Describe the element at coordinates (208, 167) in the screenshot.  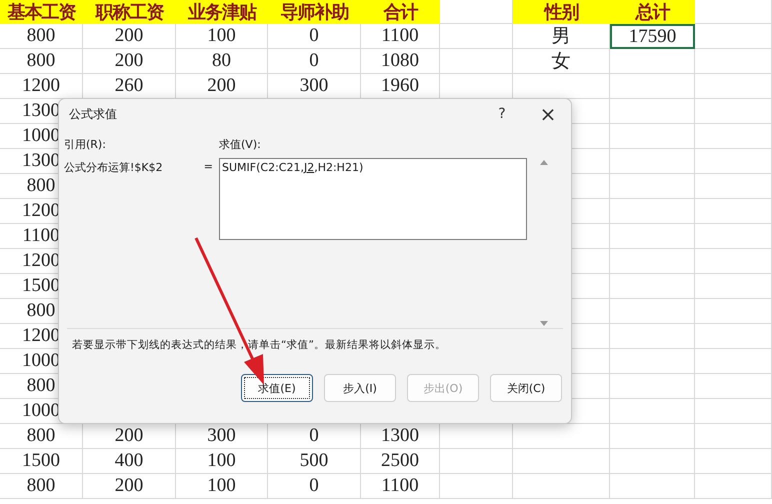
I see `equals-sign: =` at that location.